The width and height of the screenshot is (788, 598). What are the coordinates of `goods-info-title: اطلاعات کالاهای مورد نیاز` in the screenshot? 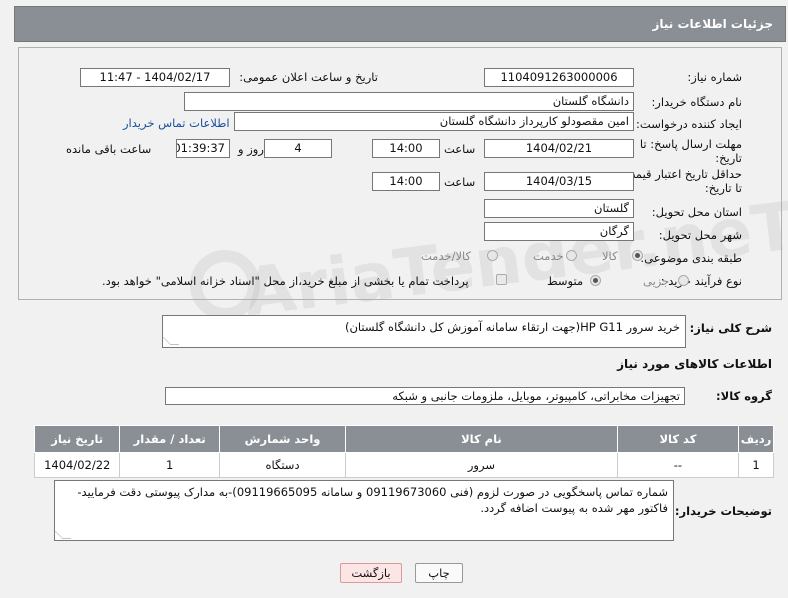 It's located at (694, 364).